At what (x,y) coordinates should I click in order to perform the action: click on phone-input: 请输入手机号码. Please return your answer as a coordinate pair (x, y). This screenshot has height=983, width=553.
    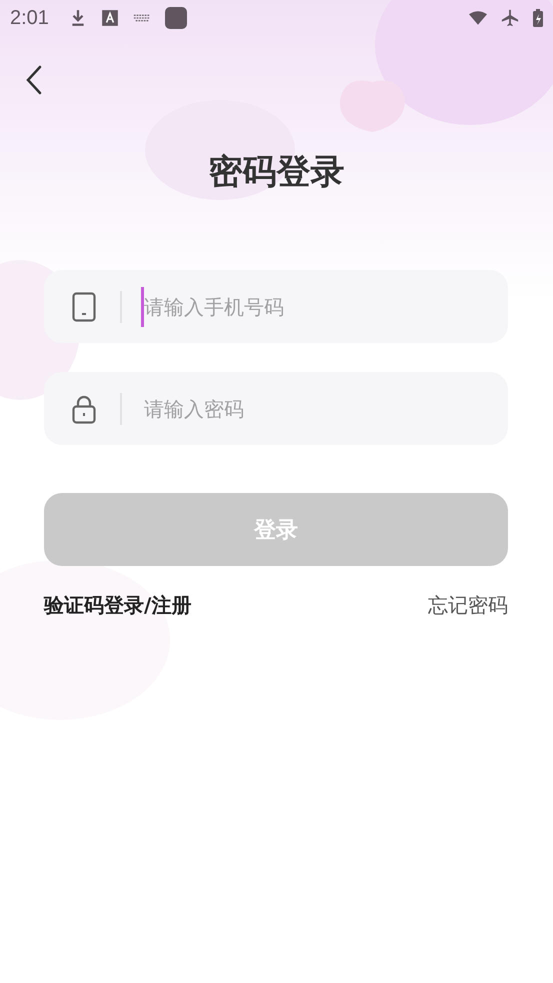
    Looking at the image, I should click on (324, 306).